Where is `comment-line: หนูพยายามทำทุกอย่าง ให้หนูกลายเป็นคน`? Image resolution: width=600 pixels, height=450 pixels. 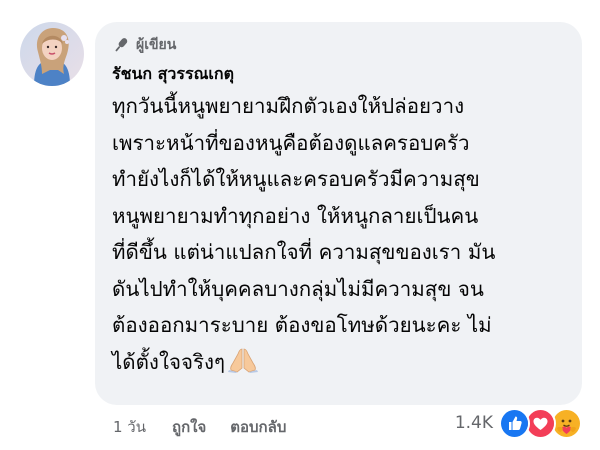
comment-line: หนูพยายามทำทุกอย่าง ให้หนูกลายเป็นคน is located at coordinates (295, 215).